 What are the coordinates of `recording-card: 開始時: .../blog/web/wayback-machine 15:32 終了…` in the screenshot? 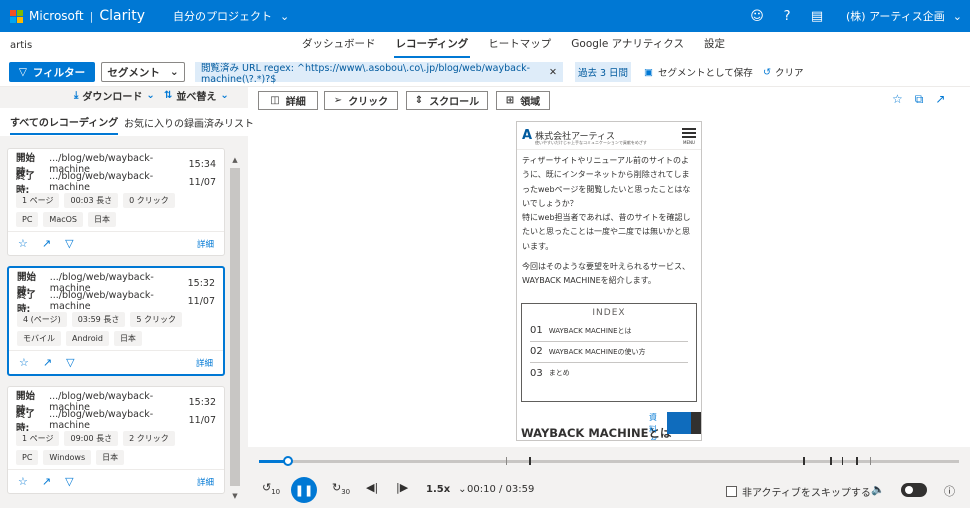 It's located at (116, 440).